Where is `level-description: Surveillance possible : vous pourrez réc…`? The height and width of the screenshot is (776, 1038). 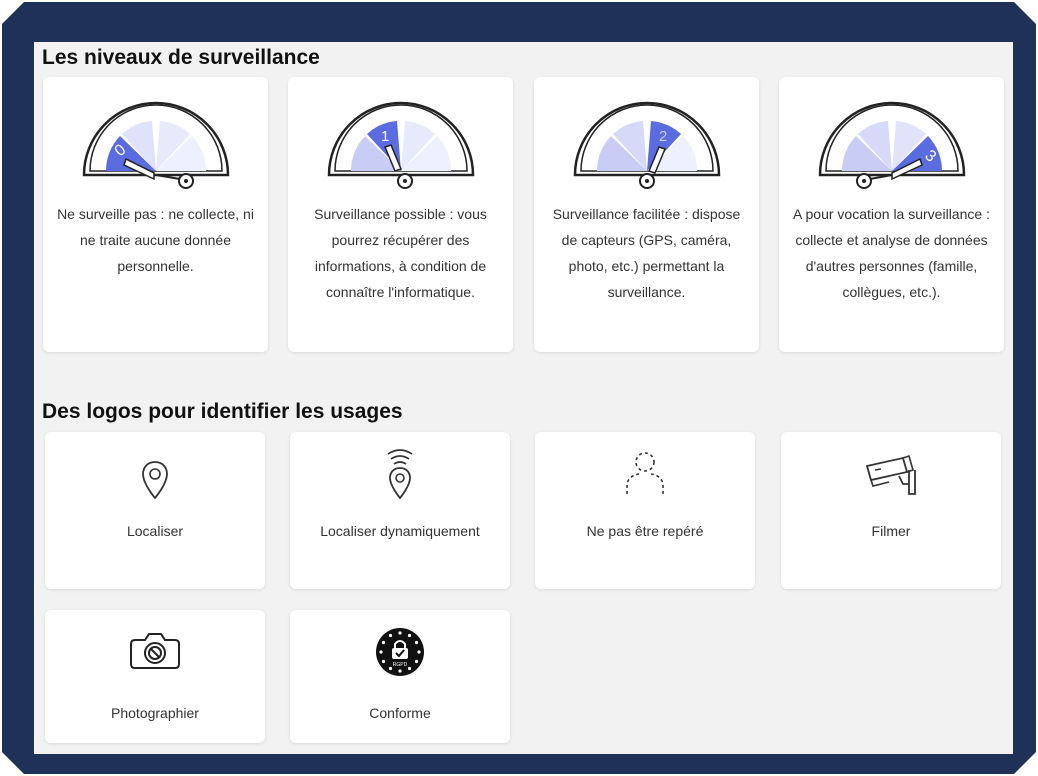 level-description: Surveillance possible : vous pourrez réc… is located at coordinates (400, 253).